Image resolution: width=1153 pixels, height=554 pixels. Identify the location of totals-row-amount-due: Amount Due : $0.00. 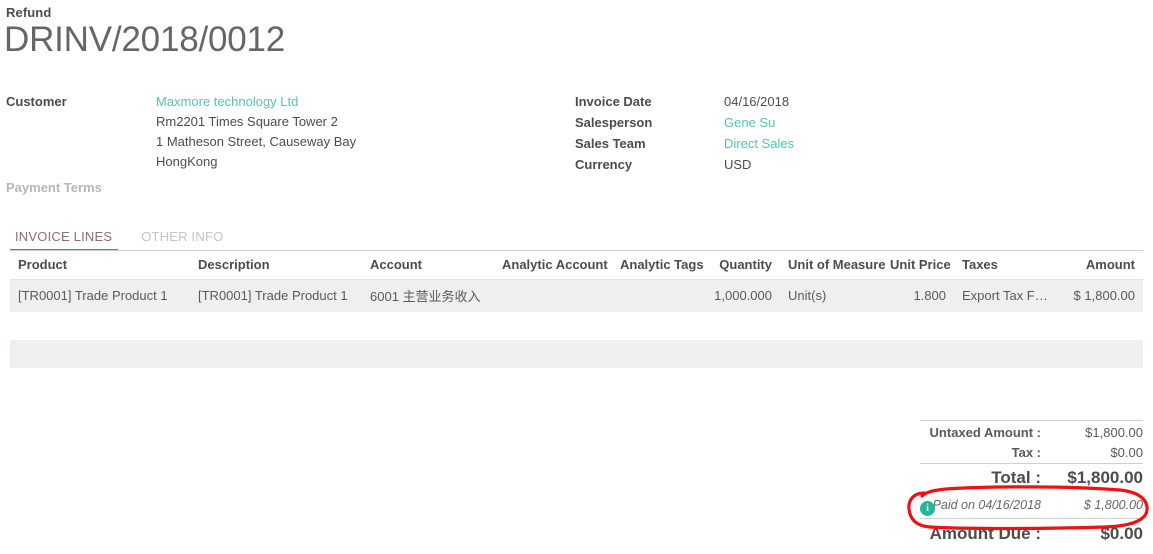
(1031, 532).